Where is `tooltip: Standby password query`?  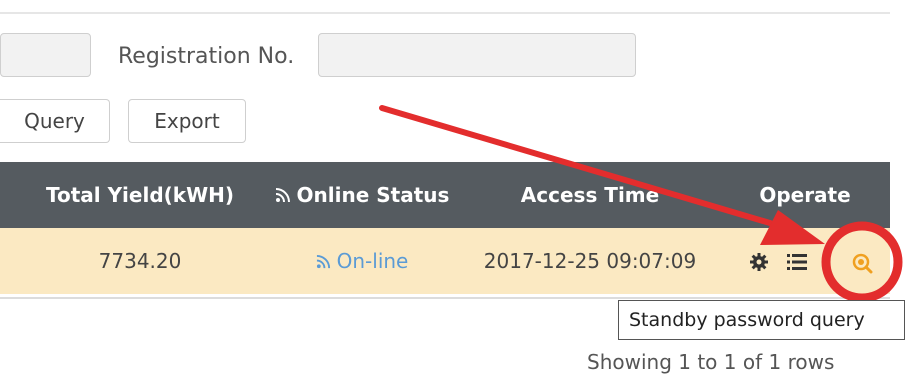
tooltip: Standby password query is located at coordinates (761, 320).